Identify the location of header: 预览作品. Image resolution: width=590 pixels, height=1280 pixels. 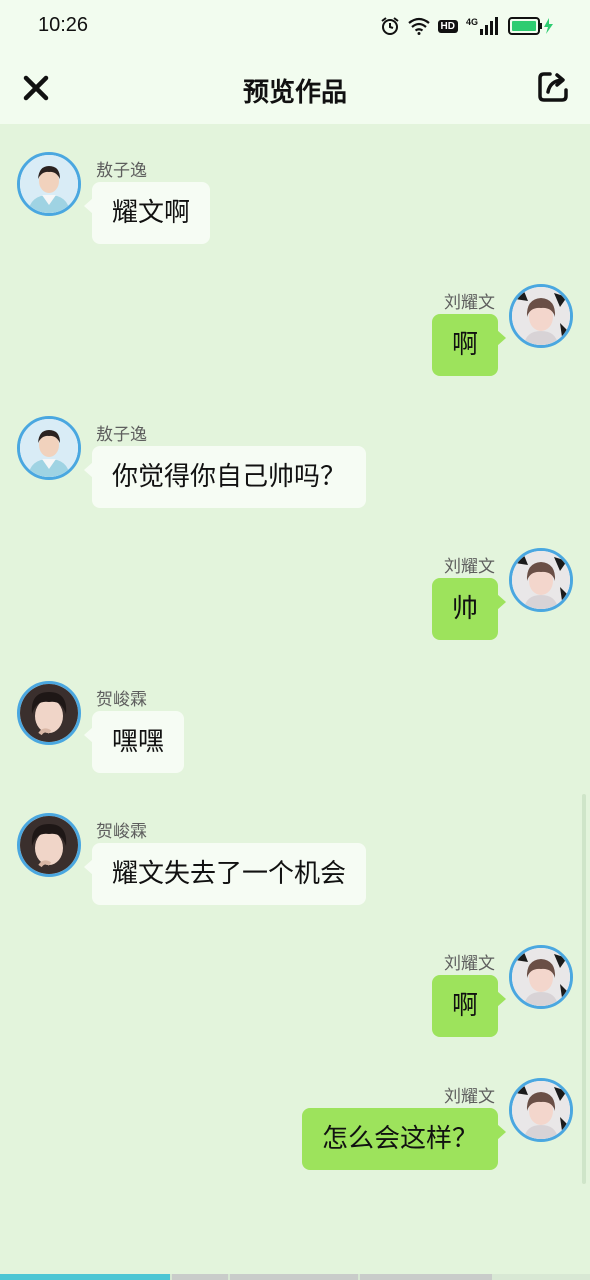
(295, 88).